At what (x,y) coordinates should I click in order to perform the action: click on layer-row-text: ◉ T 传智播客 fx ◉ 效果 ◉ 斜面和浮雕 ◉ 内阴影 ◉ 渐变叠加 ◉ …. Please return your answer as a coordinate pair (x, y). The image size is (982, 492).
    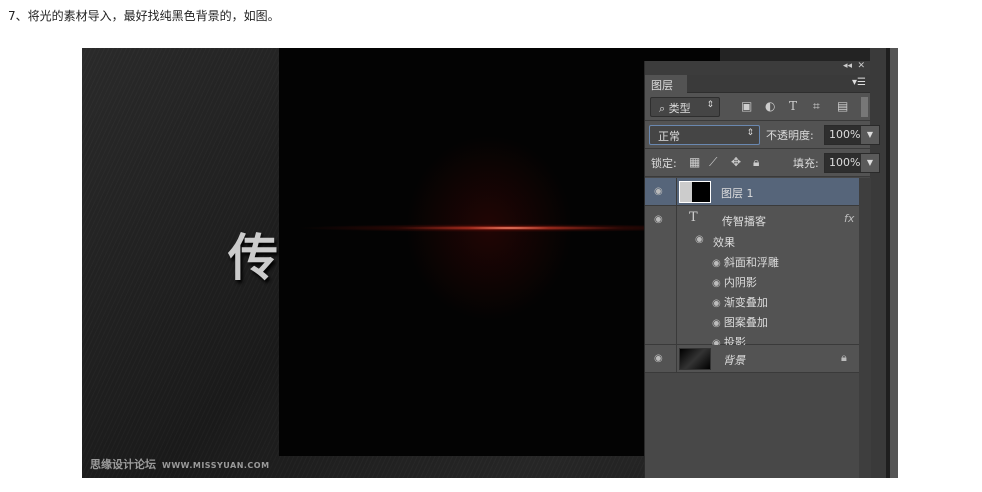
    Looking at the image, I should click on (752, 277).